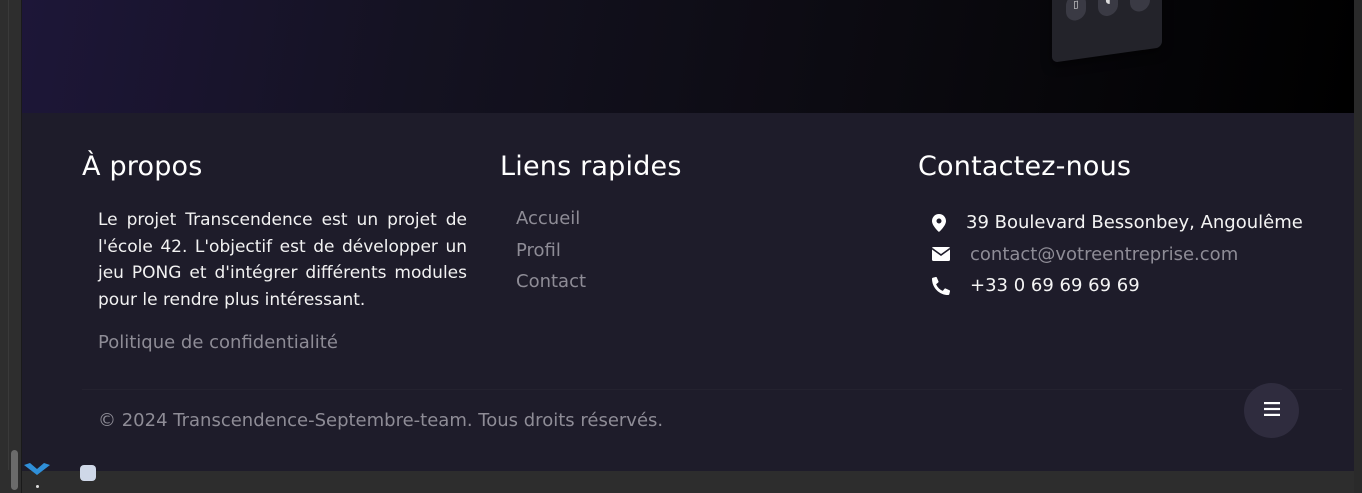  I want to click on game-controller-illustration: ▯ ◖, so click(1107, 31).